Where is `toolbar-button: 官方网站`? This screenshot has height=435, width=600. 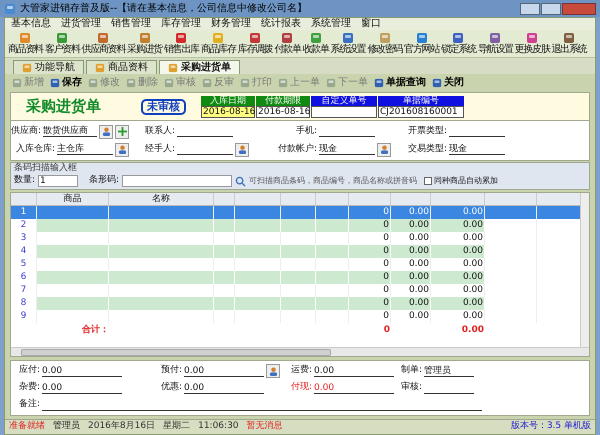
toolbar-button: 官方网站 is located at coordinates (422, 43).